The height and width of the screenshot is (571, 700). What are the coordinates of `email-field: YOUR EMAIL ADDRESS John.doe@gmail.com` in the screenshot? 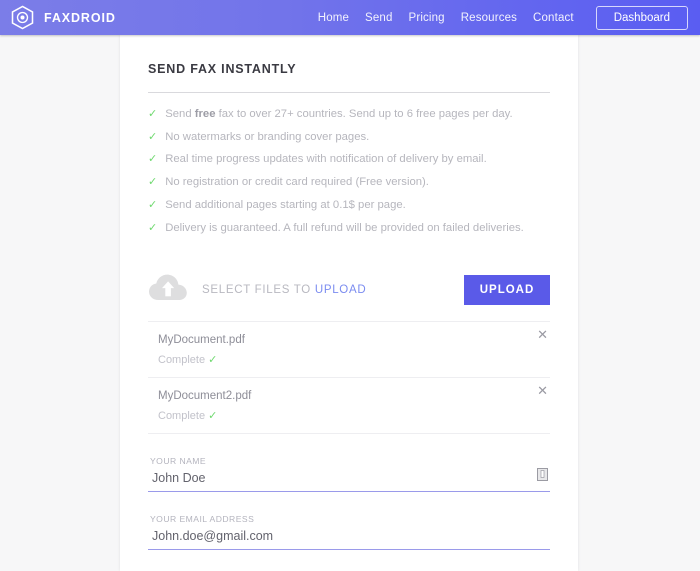 It's located at (349, 532).